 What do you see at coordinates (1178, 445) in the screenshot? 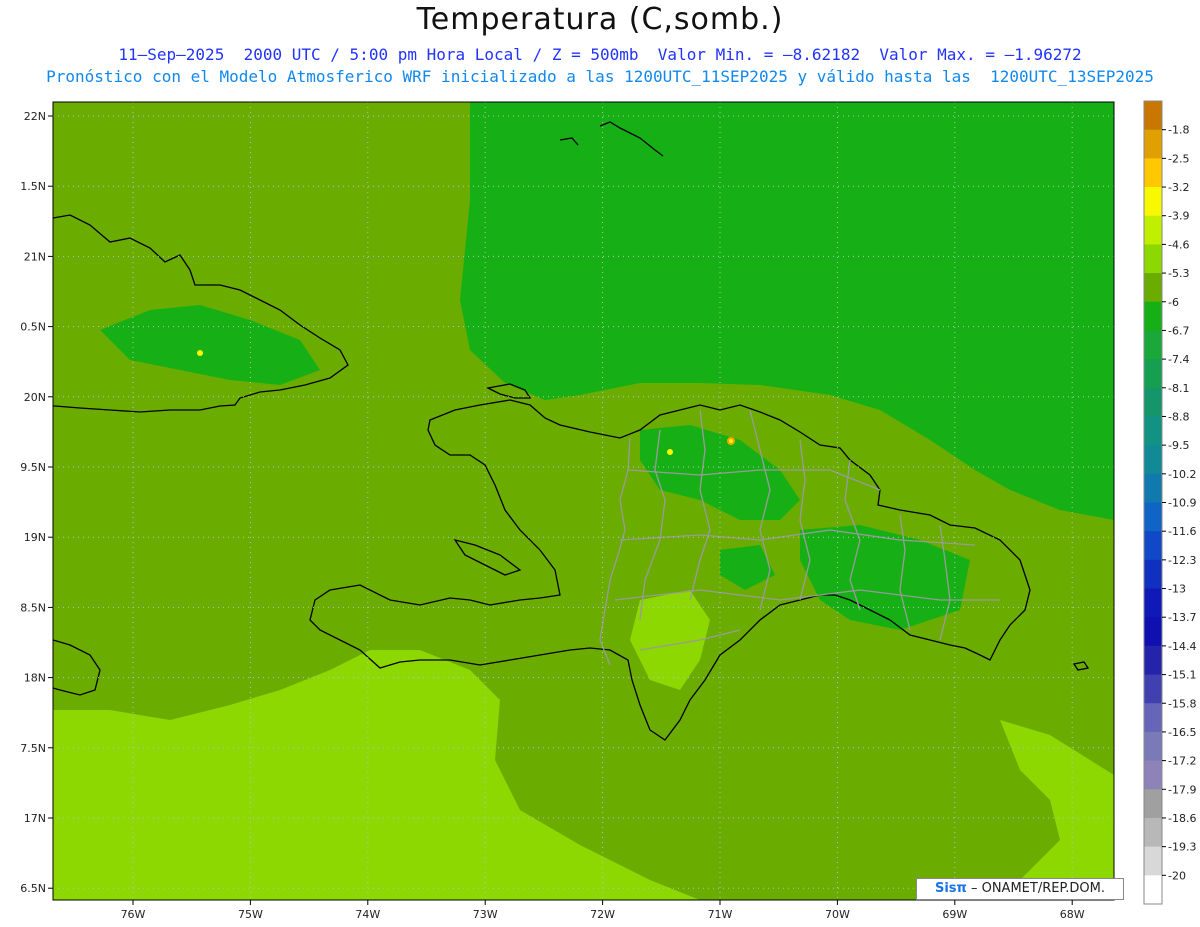
I see `colorbar-label: -9.5` at bounding box center [1178, 445].